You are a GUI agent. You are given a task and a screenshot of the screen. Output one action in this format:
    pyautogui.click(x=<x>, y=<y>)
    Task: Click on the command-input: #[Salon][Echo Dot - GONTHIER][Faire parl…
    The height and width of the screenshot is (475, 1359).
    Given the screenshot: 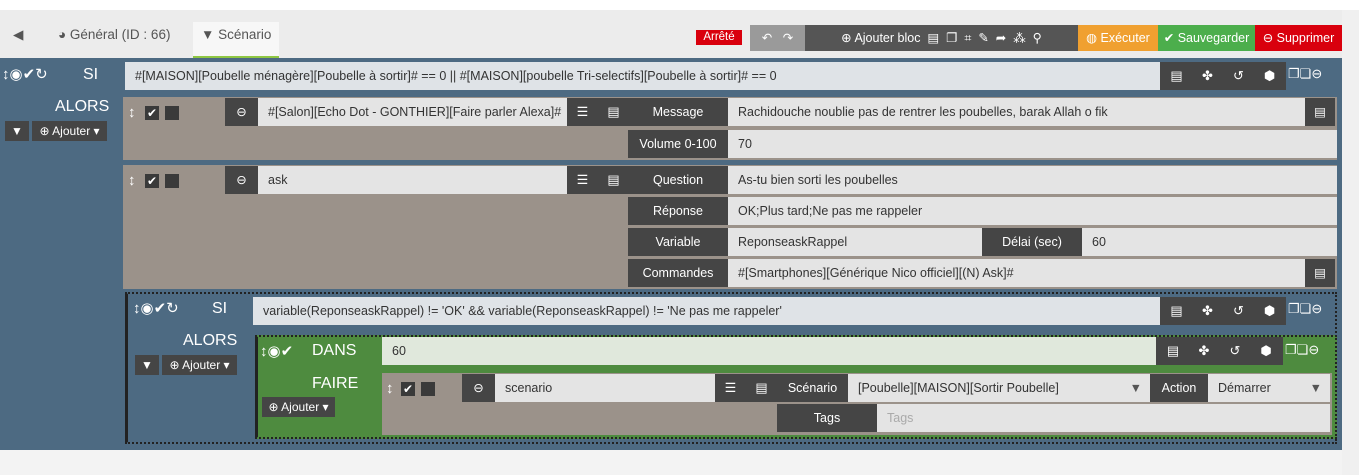 What is the action you would take?
    pyautogui.click(x=412, y=112)
    